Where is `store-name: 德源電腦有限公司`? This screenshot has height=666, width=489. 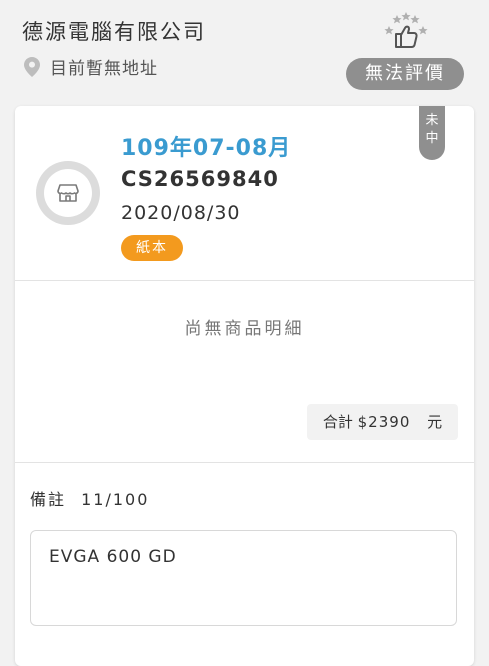
store-name: 德源電腦有限公司 is located at coordinates (114, 32).